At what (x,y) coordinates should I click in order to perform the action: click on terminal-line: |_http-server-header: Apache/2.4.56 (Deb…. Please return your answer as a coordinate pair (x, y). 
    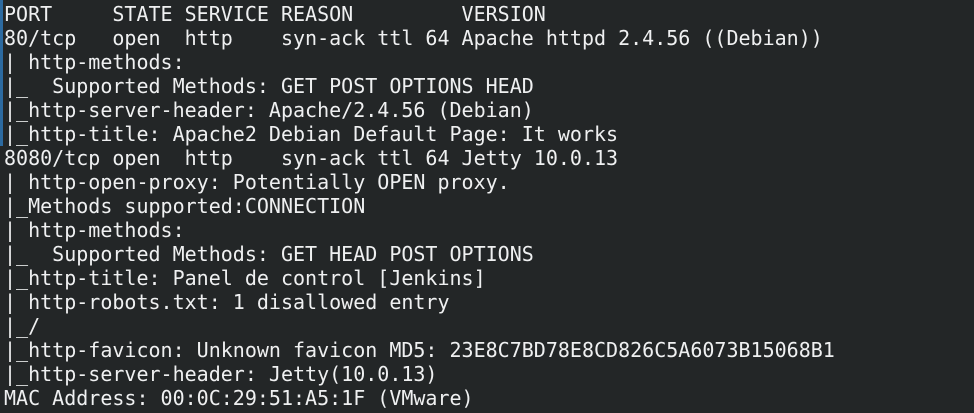
    Looking at the image, I should click on (269, 110).